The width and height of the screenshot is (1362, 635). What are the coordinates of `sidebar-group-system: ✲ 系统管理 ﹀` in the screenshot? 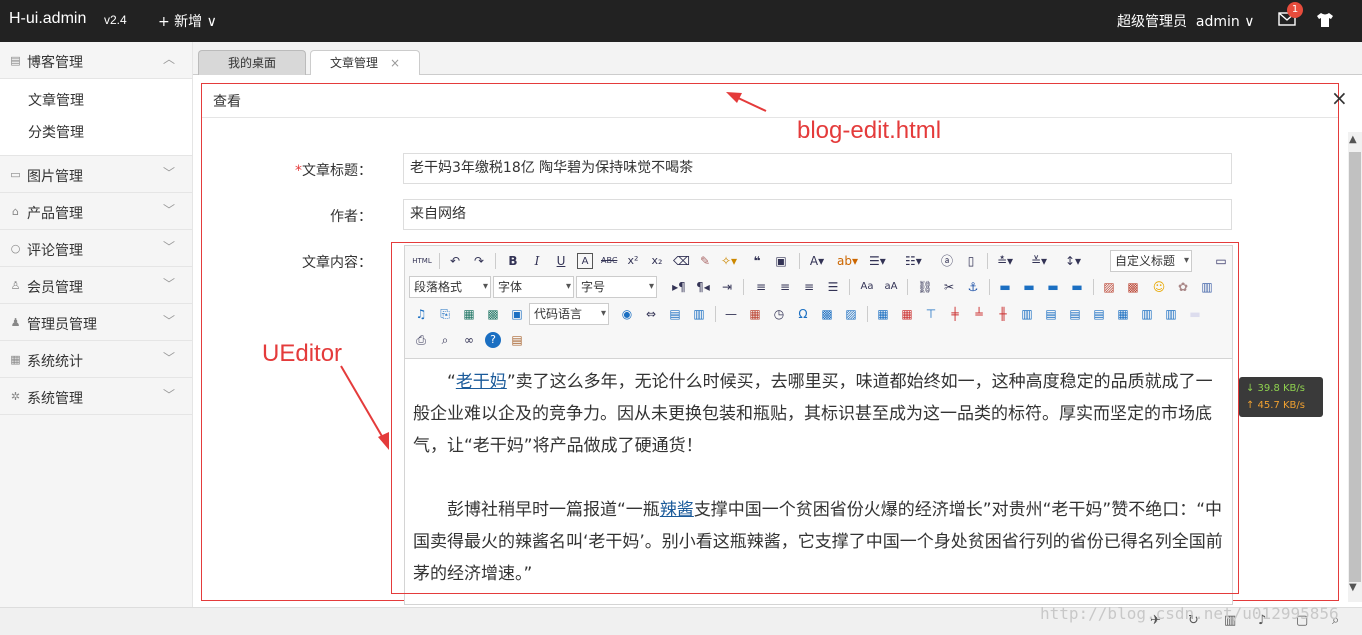 It's located at (96, 396).